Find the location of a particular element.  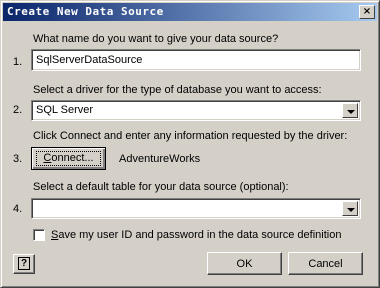

cancel-button: Cancel is located at coordinates (325, 263).